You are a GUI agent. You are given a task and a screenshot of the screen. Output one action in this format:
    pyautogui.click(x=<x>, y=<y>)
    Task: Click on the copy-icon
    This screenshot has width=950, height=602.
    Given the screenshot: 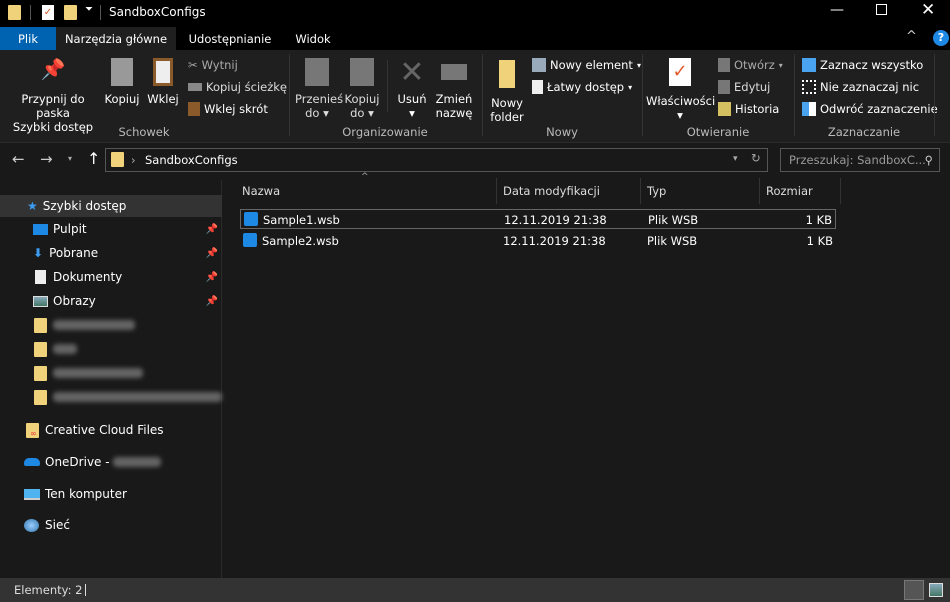 What is the action you would take?
    pyautogui.click(x=122, y=72)
    